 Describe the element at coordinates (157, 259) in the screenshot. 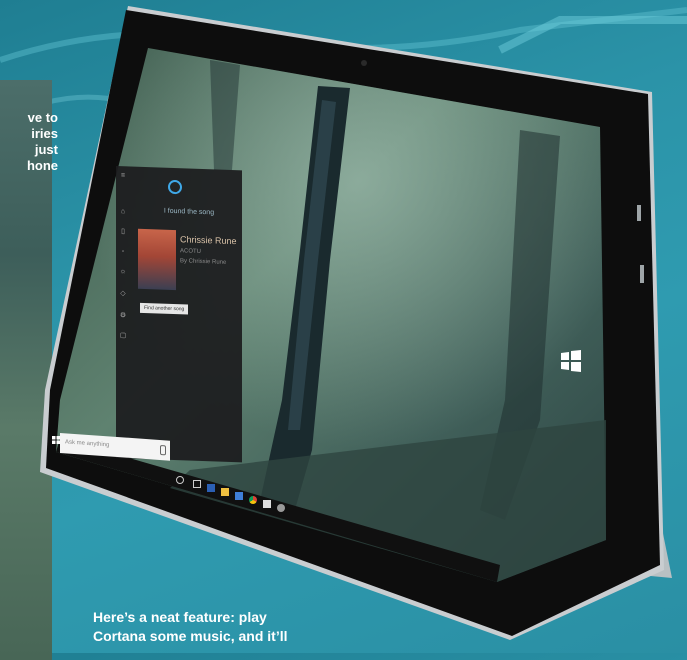

I see `album-art` at that location.